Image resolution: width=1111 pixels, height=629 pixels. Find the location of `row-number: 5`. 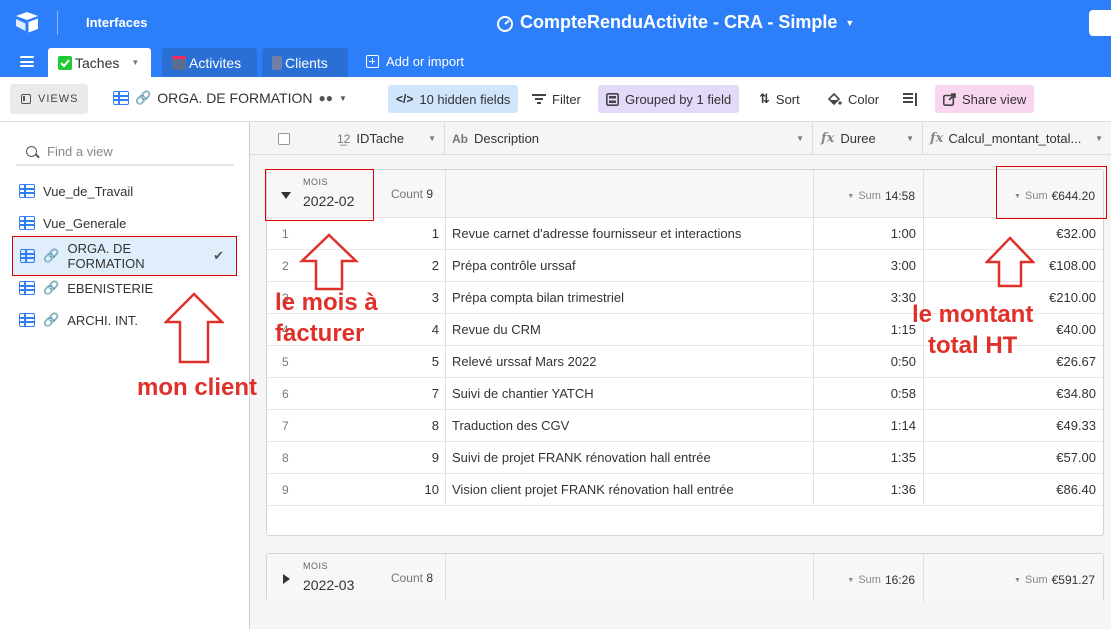

row-number: 5 is located at coordinates (297, 361).